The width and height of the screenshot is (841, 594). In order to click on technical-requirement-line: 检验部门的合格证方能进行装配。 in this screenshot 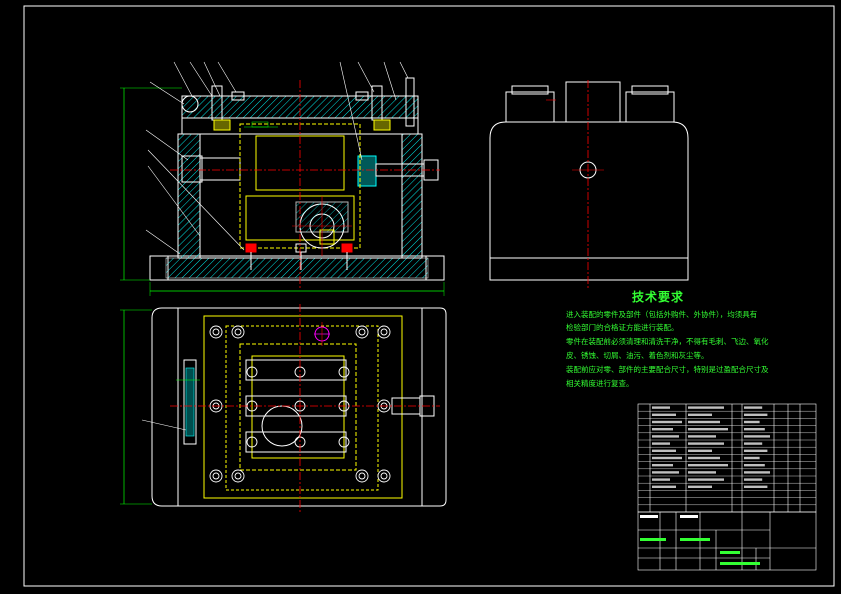, I will do `click(622, 327)`.